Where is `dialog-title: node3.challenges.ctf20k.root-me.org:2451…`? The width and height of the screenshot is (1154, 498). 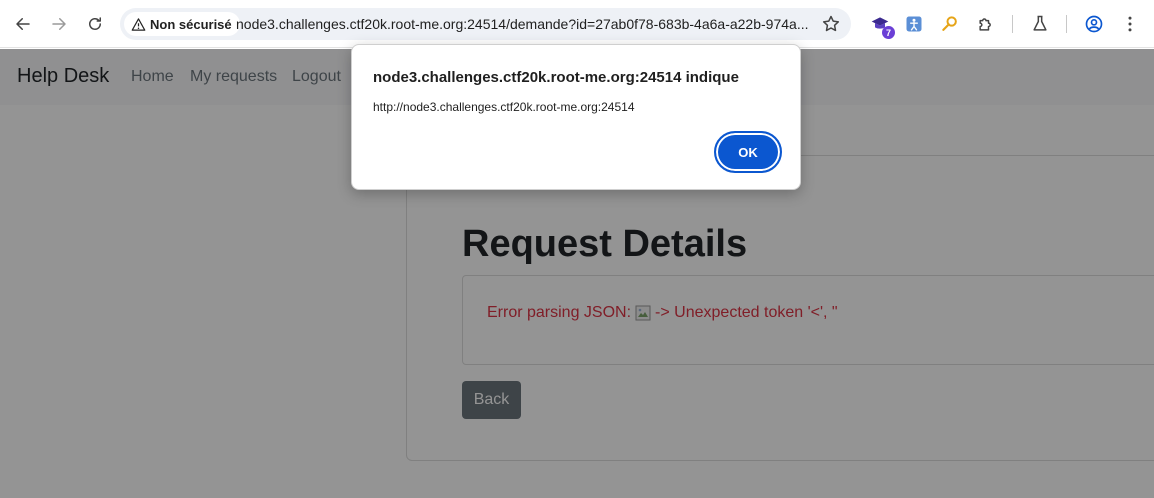 dialog-title: node3.challenges.ctf20k.root-me.org:2451… is located at coordinates (556, 77).